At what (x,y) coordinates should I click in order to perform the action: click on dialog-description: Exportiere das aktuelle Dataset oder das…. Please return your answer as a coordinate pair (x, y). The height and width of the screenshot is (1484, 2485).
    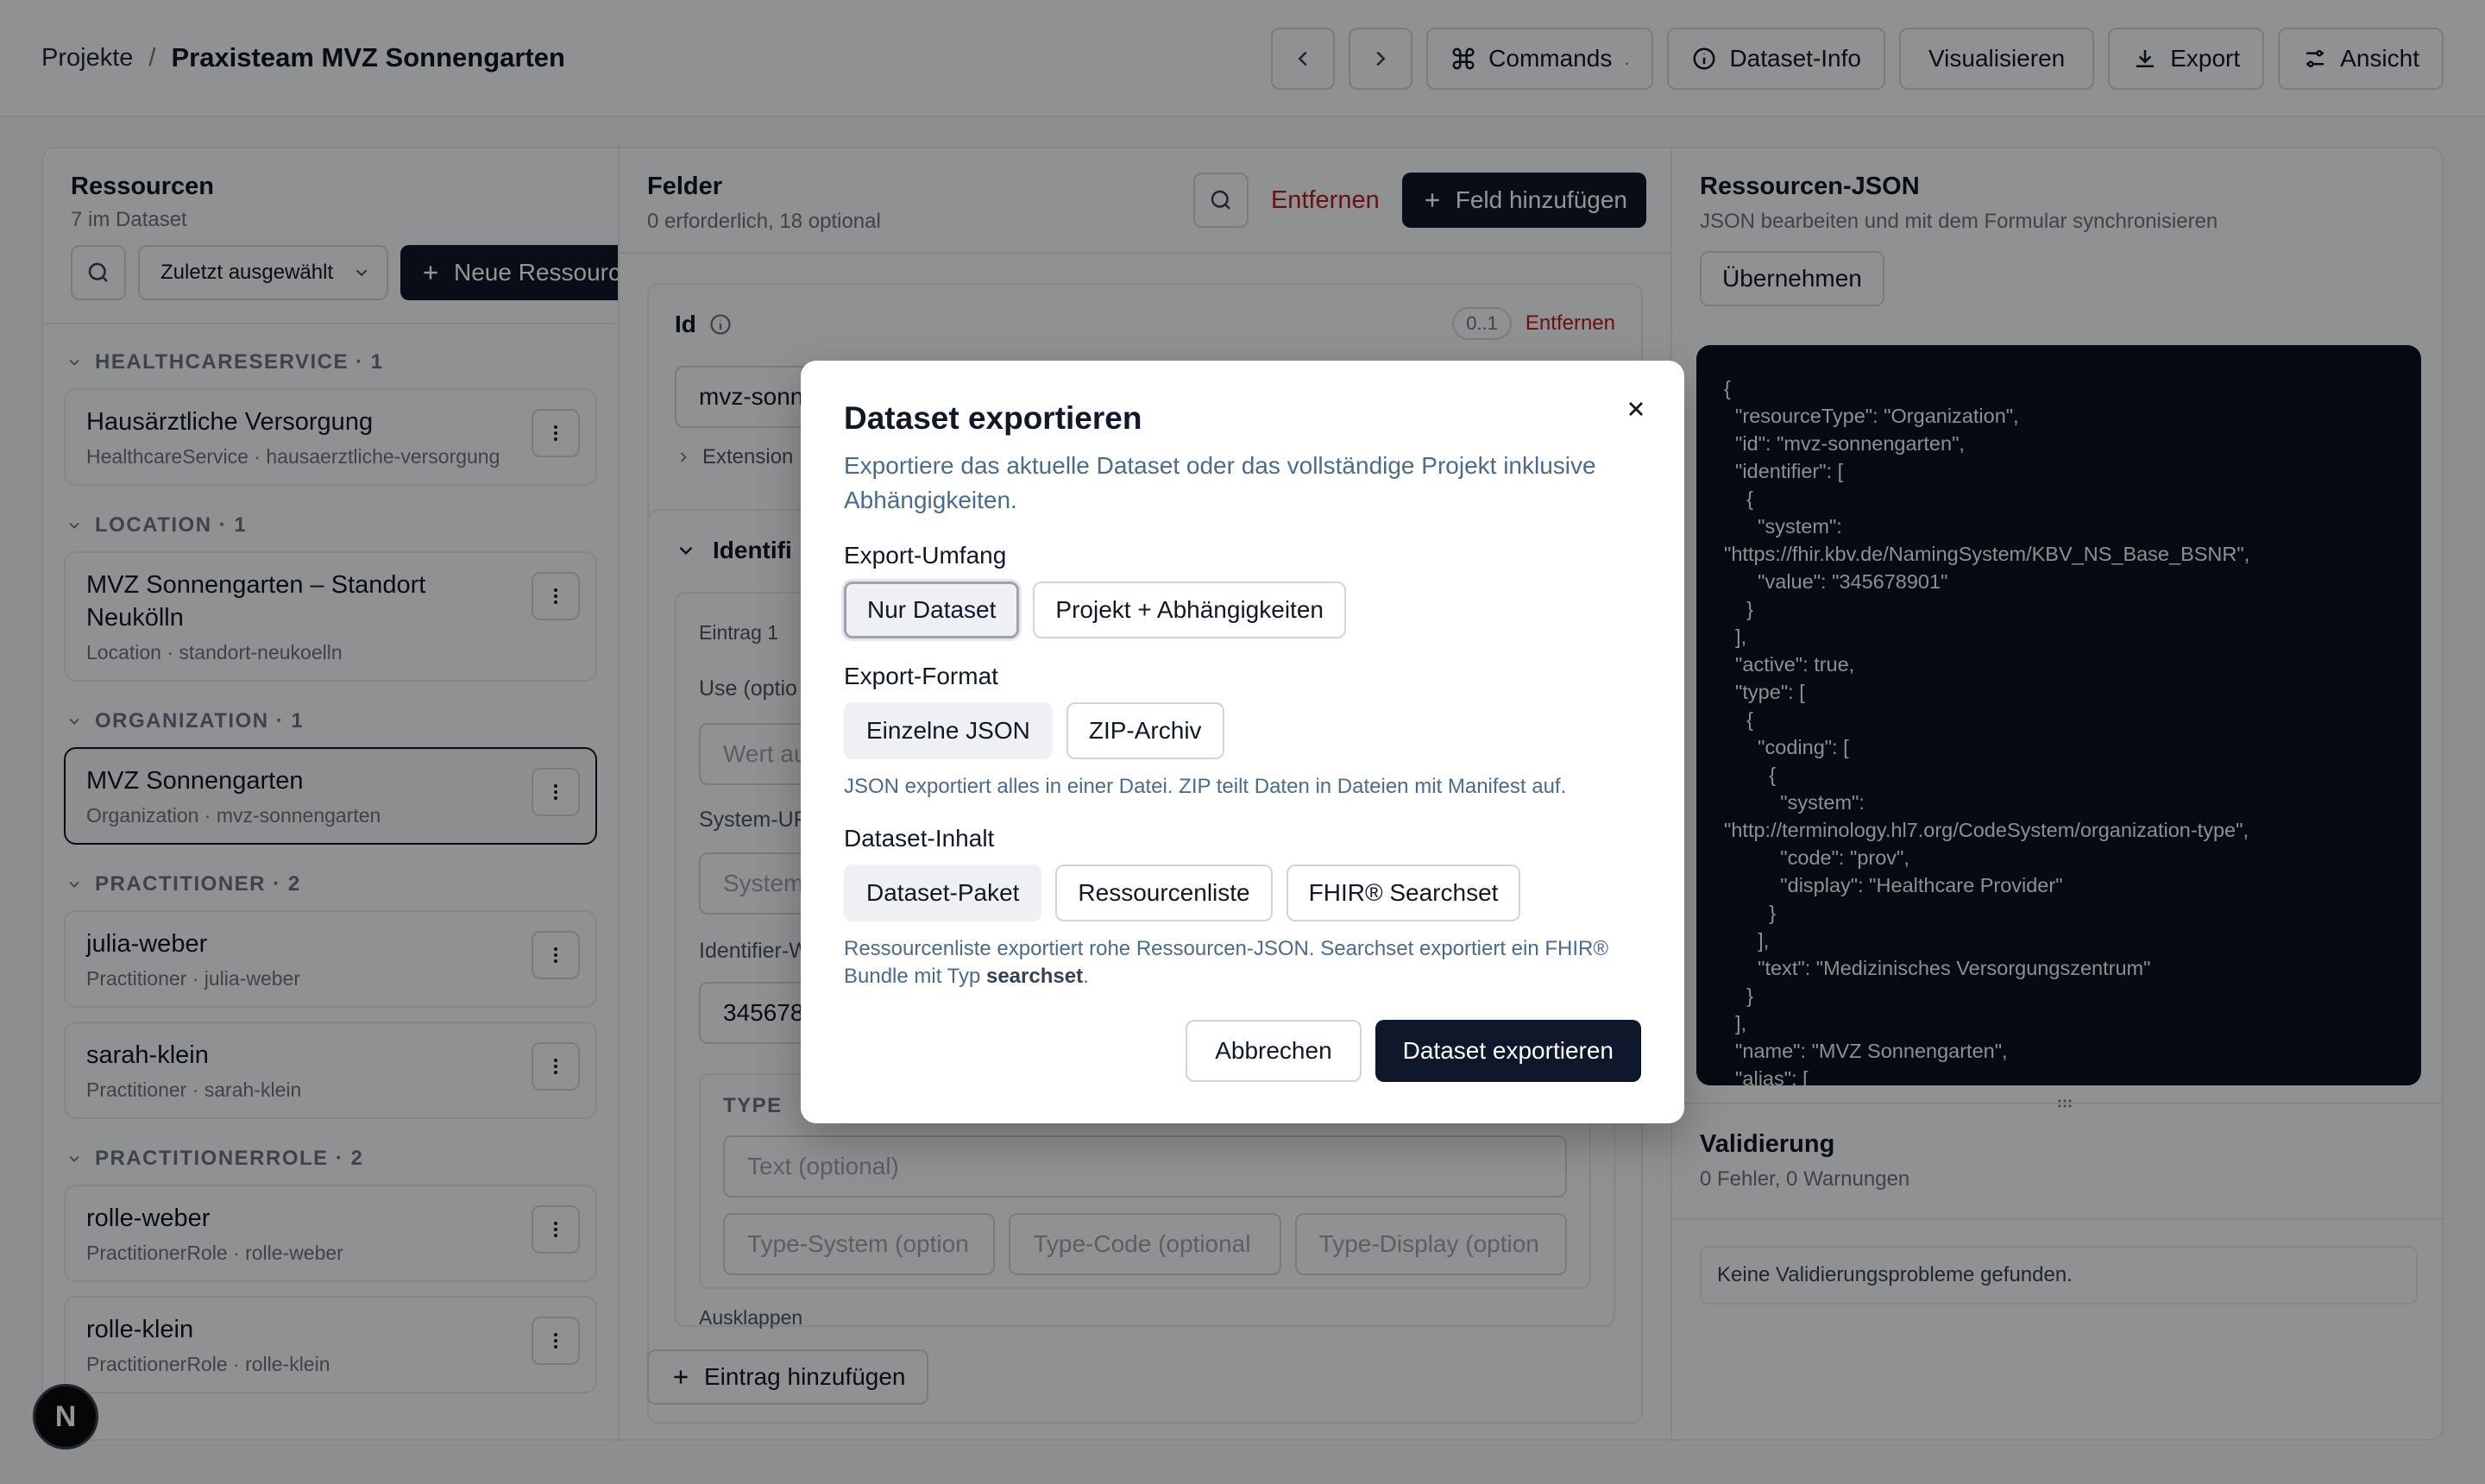
    Looking at the image, I should click on (1220, 482).